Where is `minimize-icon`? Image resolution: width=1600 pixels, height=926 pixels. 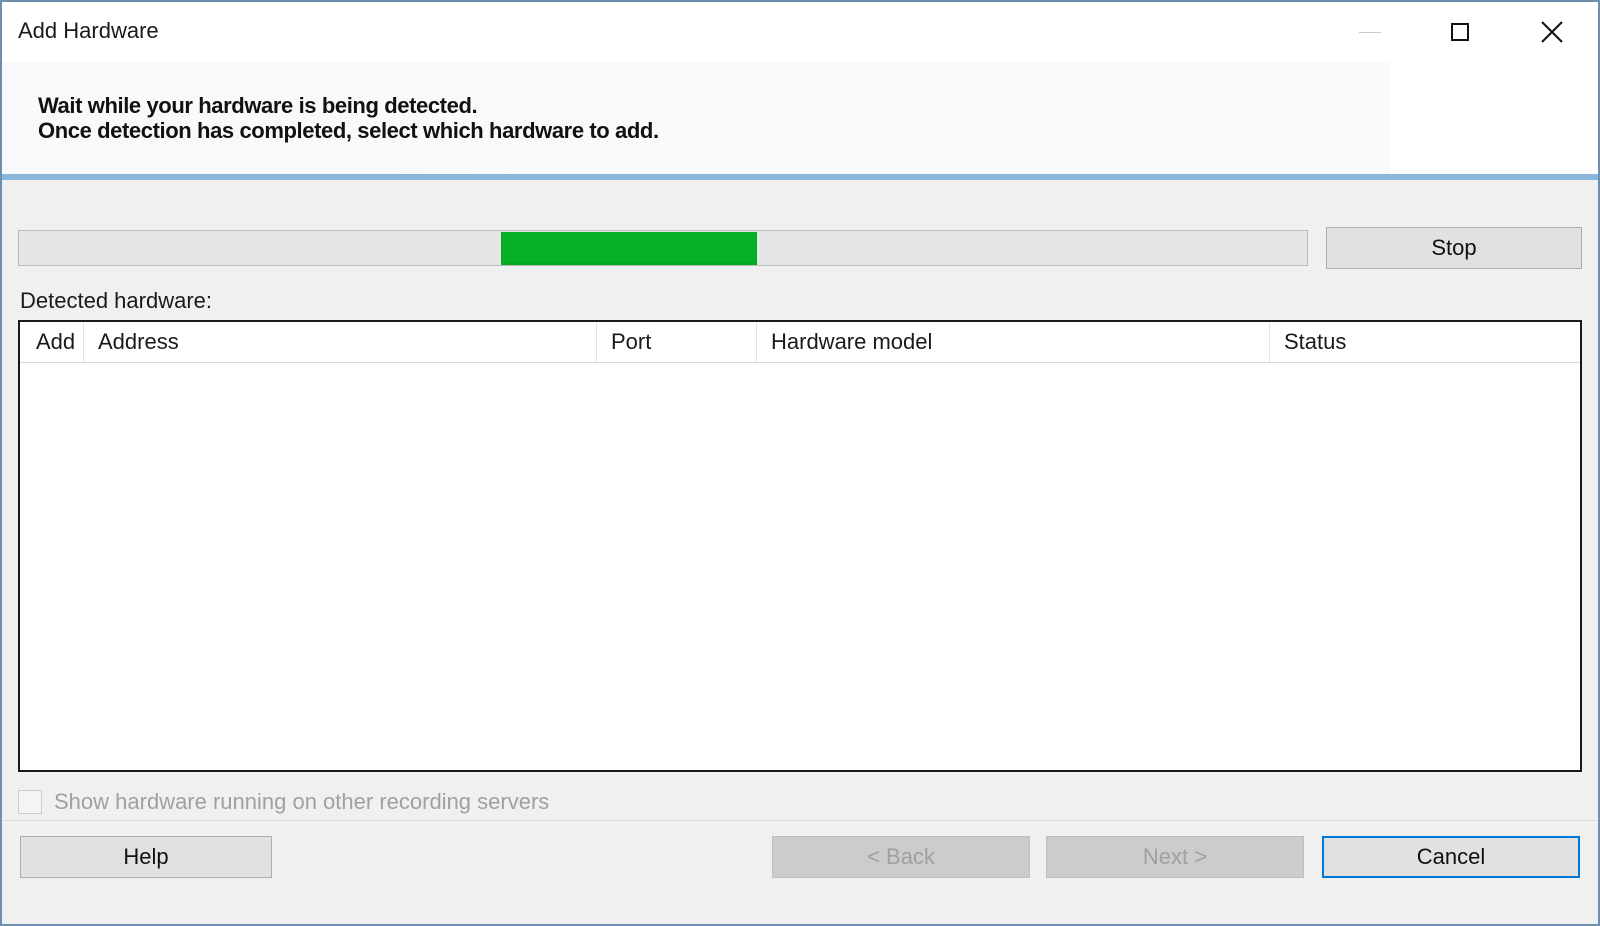 minimize-icon is located at coordinates (1370, 32).